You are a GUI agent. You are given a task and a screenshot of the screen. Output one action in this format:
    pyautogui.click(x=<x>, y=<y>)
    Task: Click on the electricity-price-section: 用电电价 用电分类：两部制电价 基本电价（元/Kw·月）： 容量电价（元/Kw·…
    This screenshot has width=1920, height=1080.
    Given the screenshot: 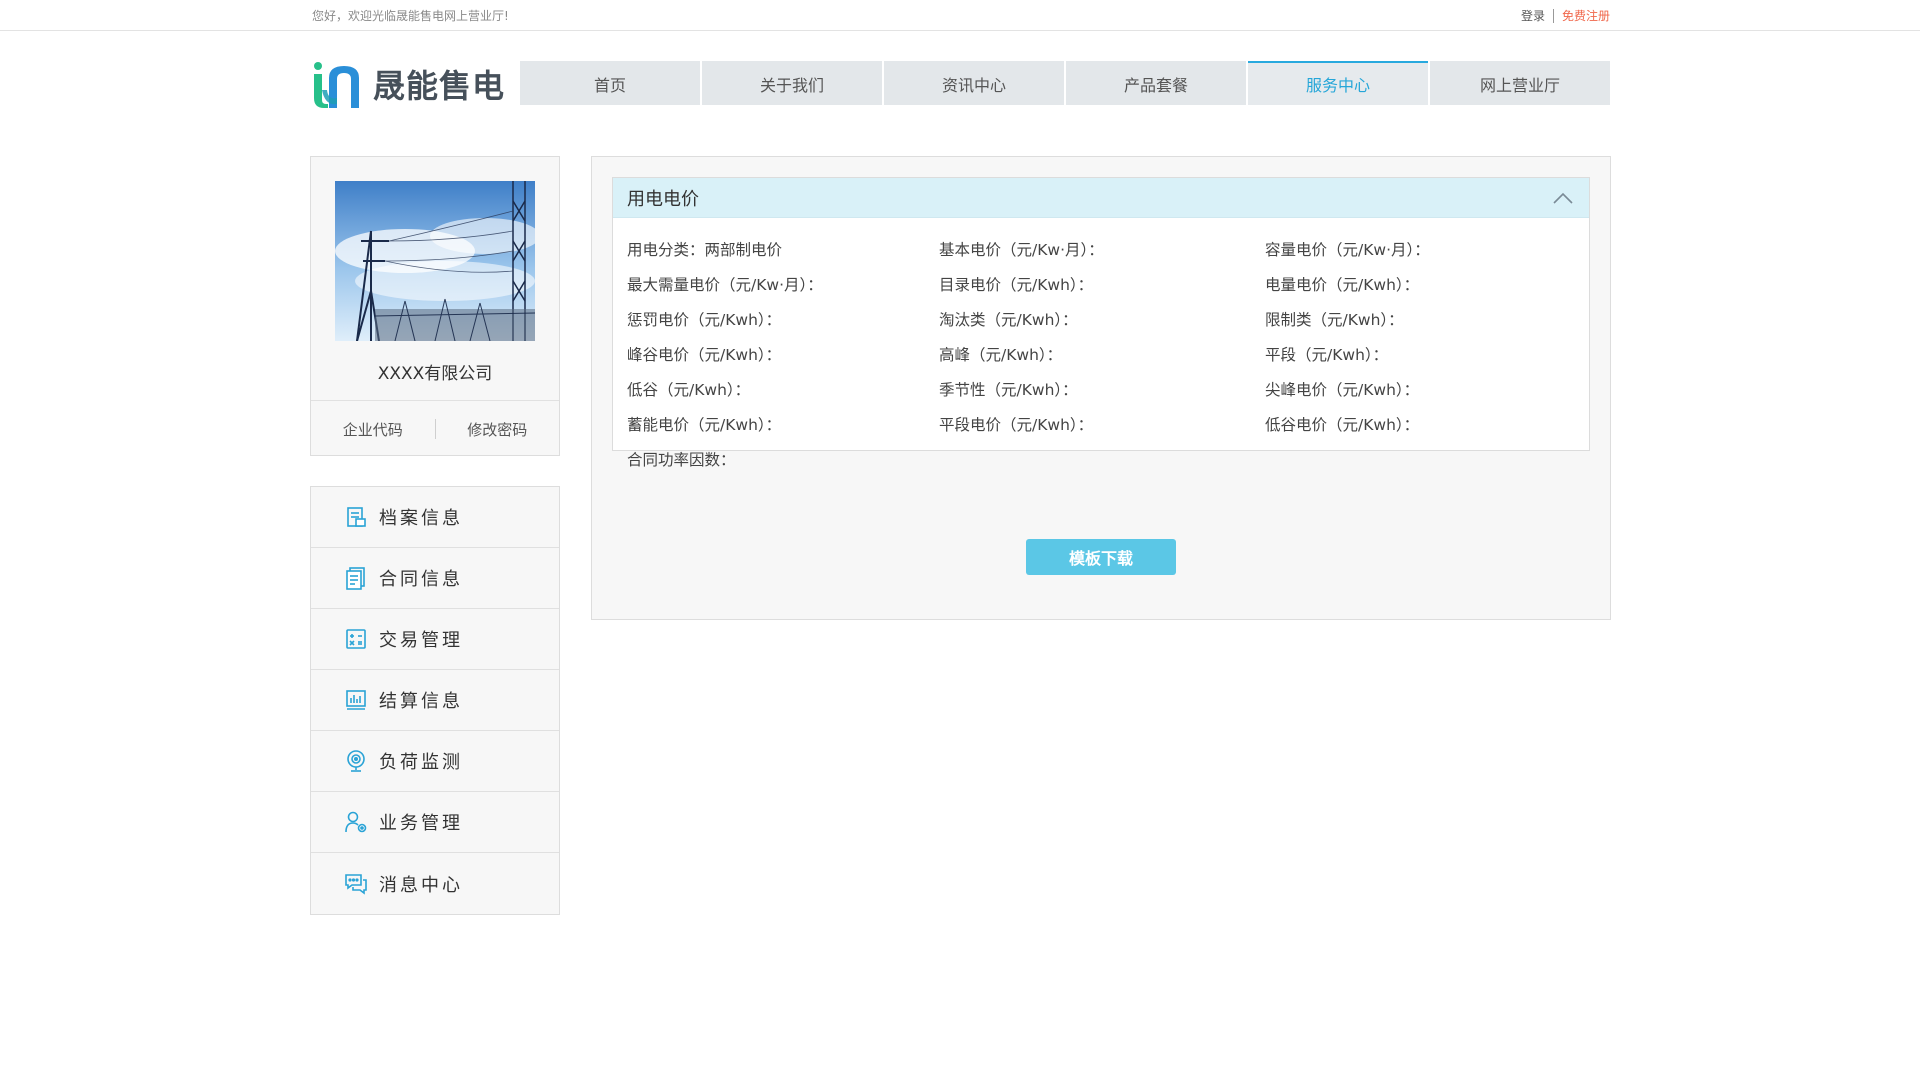 What is the action you would take?
    pyautogui.click(x=1101, y=323)
    